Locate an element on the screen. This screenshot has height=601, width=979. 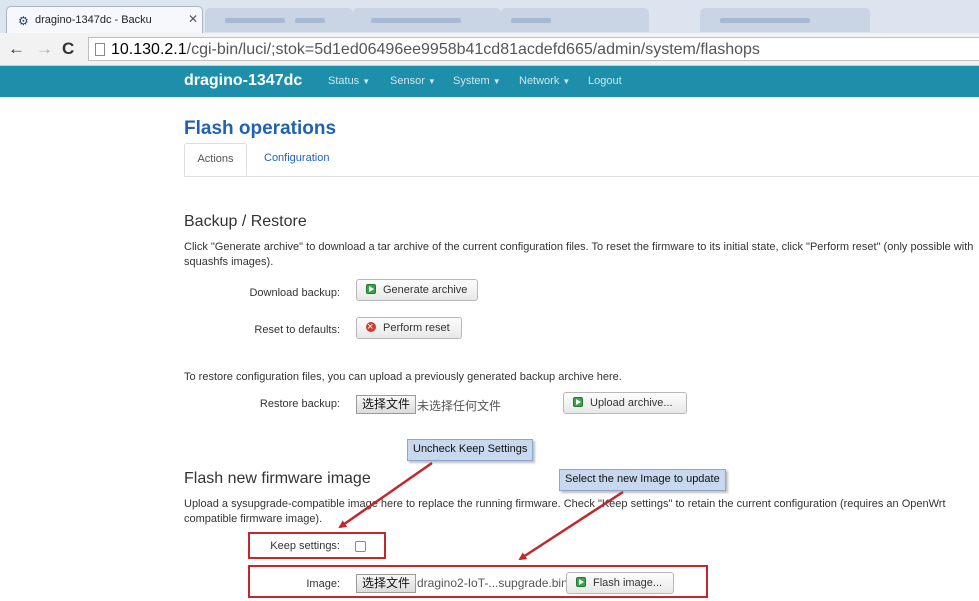
menu-logout: Logout is located at coordinates (605, 81).